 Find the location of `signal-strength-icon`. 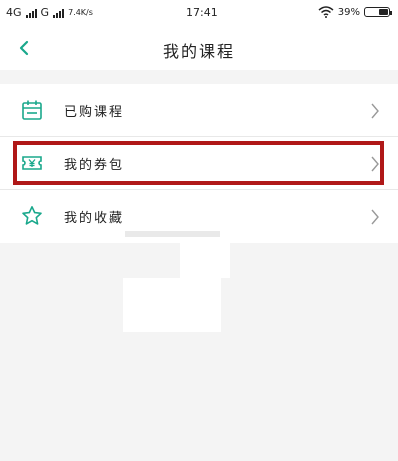

signal-strength-icon is located at coordinates (31, 13).